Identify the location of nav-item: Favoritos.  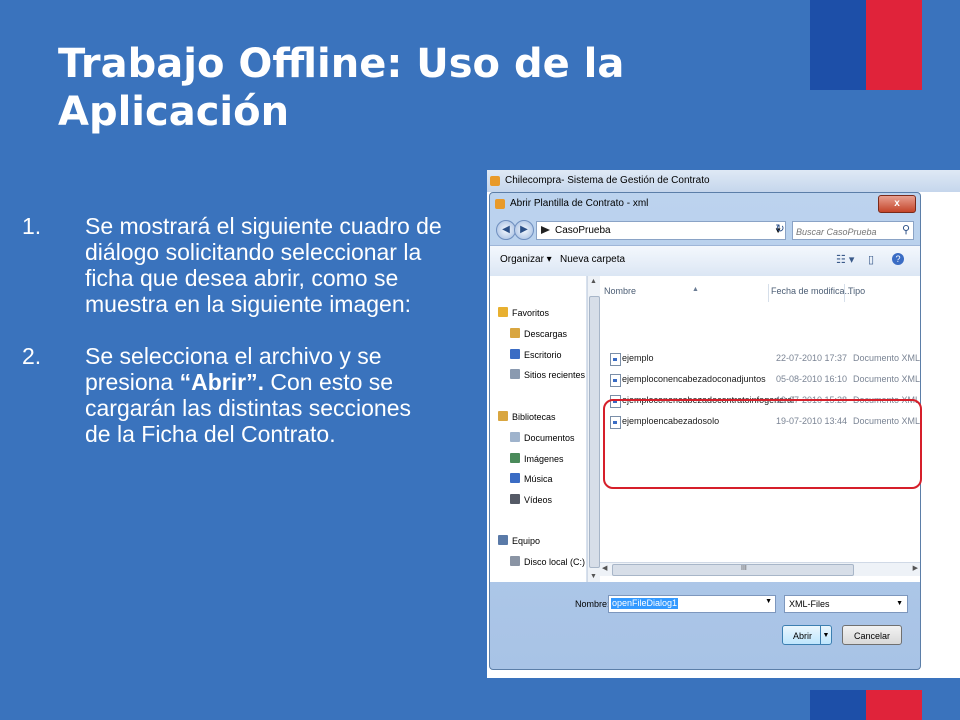
(523, 313).